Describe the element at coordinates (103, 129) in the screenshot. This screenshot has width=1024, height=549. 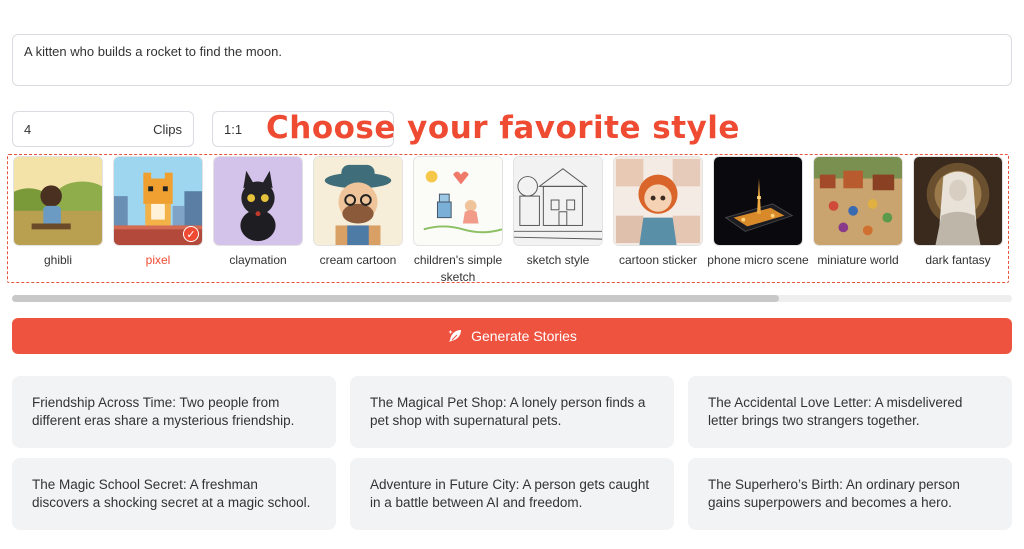
I see `clips-count-input: 4 Clips` at that location.